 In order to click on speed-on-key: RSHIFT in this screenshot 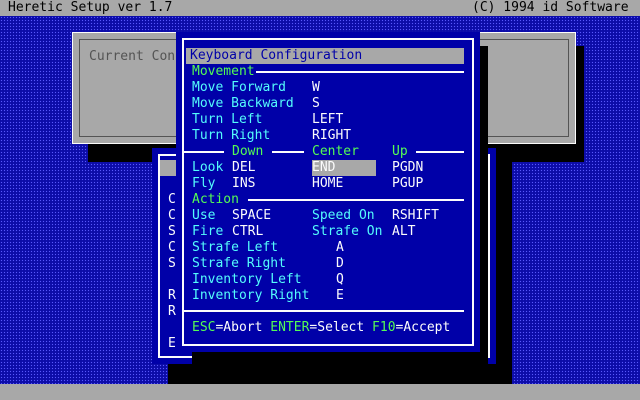, I will do `click(415, 216)`.